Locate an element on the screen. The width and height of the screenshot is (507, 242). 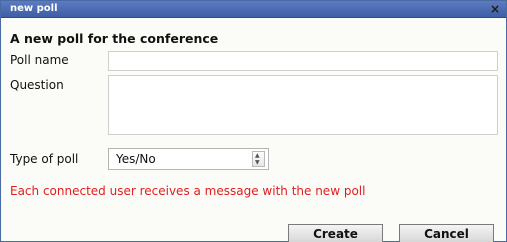
window-title: new poll is located at coordinates (34, 8).